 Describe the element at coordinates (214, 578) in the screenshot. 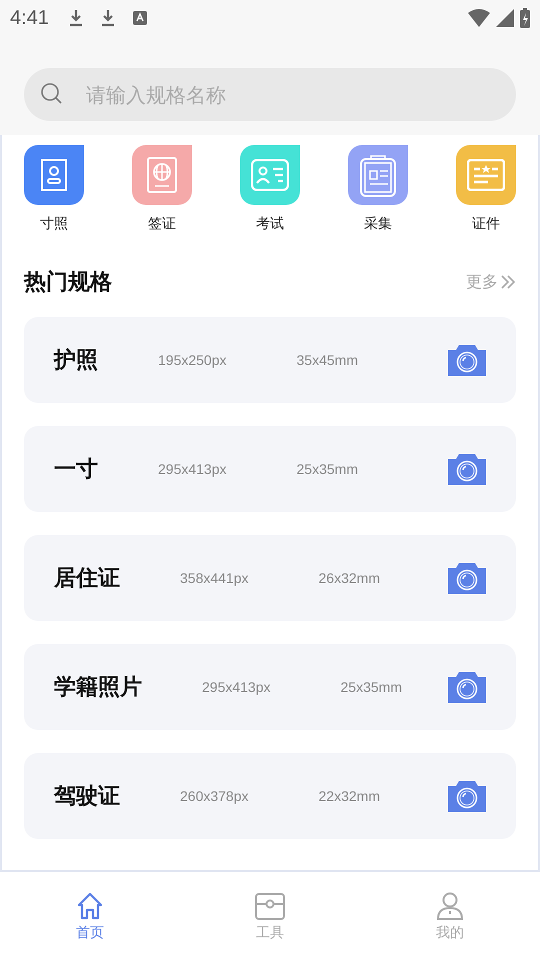

I see `spec-pixels: 358x441px` at that location.